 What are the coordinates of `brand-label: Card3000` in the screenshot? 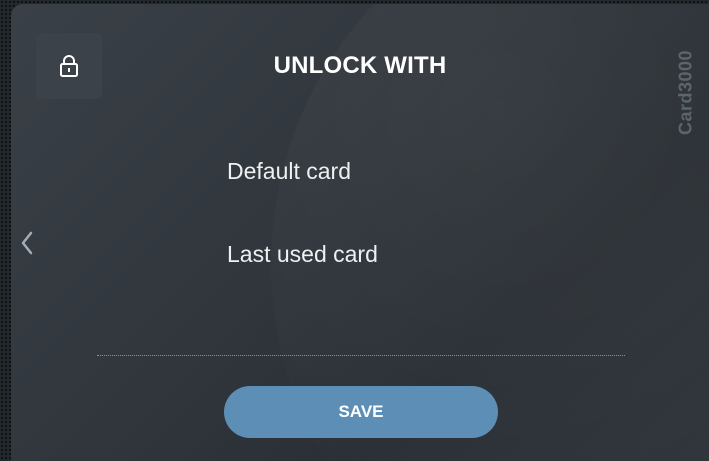 It's located at (685, 92).